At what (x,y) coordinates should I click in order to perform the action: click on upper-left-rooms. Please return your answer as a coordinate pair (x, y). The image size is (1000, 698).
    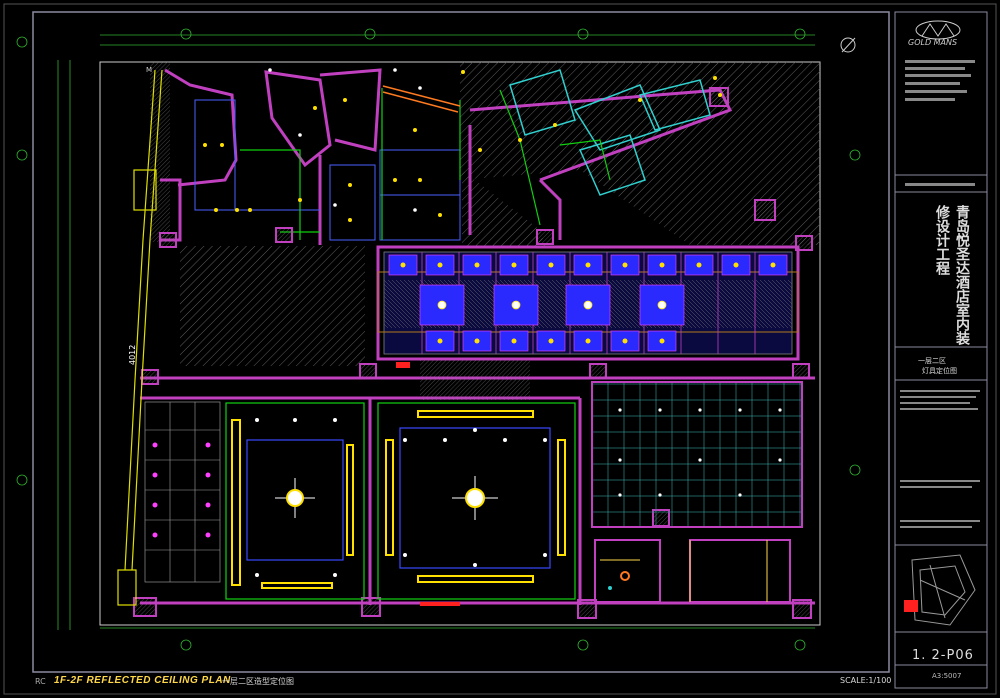
    Looking at the image, I should click on (271, 156).